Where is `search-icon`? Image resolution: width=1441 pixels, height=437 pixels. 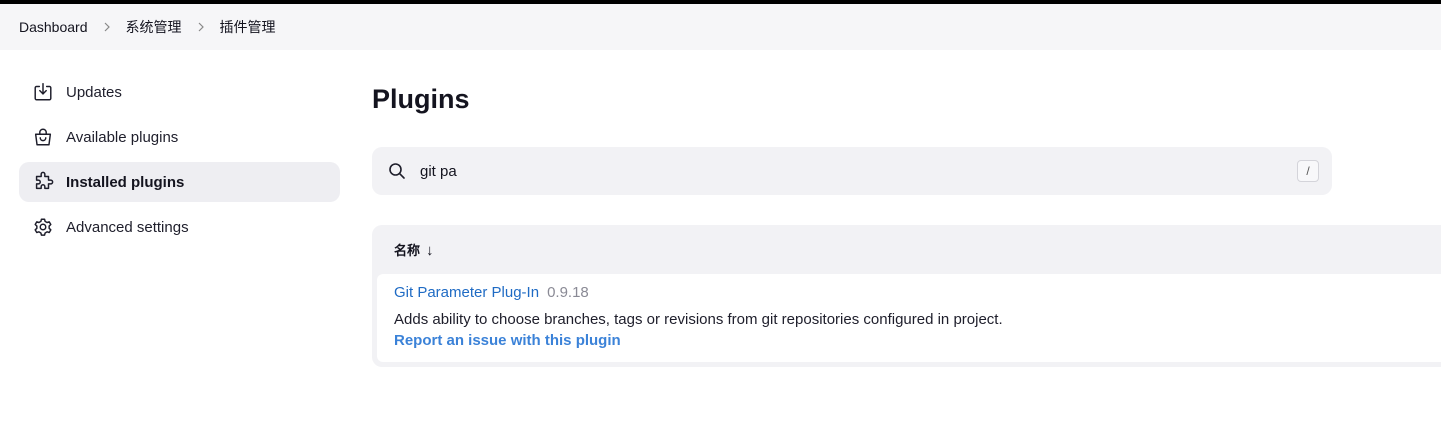
search-icon is located at coordinates (397, 171).